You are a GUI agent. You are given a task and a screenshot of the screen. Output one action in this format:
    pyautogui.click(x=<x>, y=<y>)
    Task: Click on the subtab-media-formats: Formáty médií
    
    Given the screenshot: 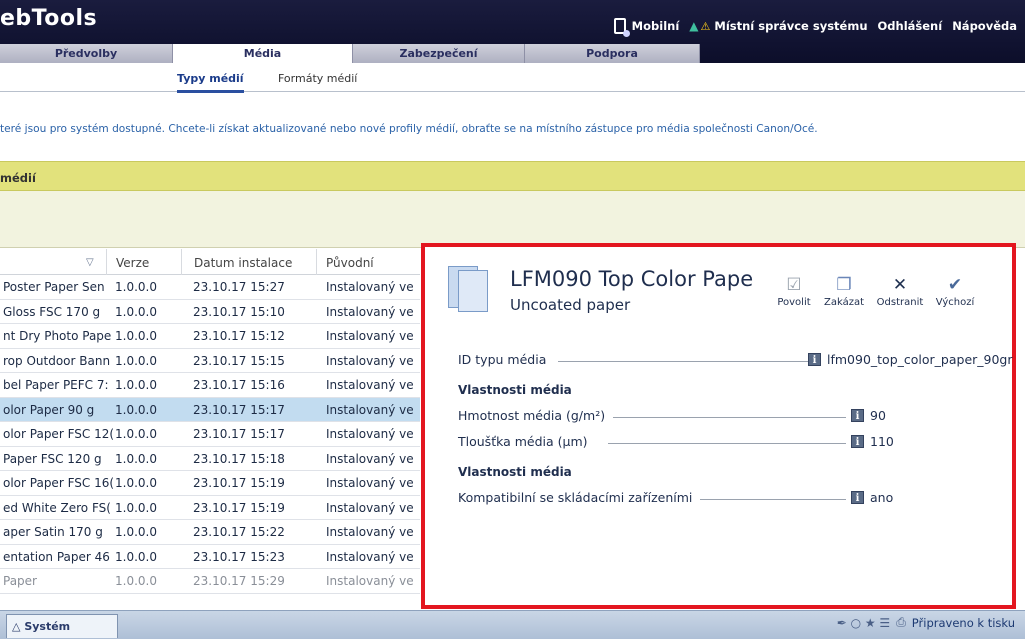 What is the action you would take?
    pyautogui.click(x=317, y=78)
    